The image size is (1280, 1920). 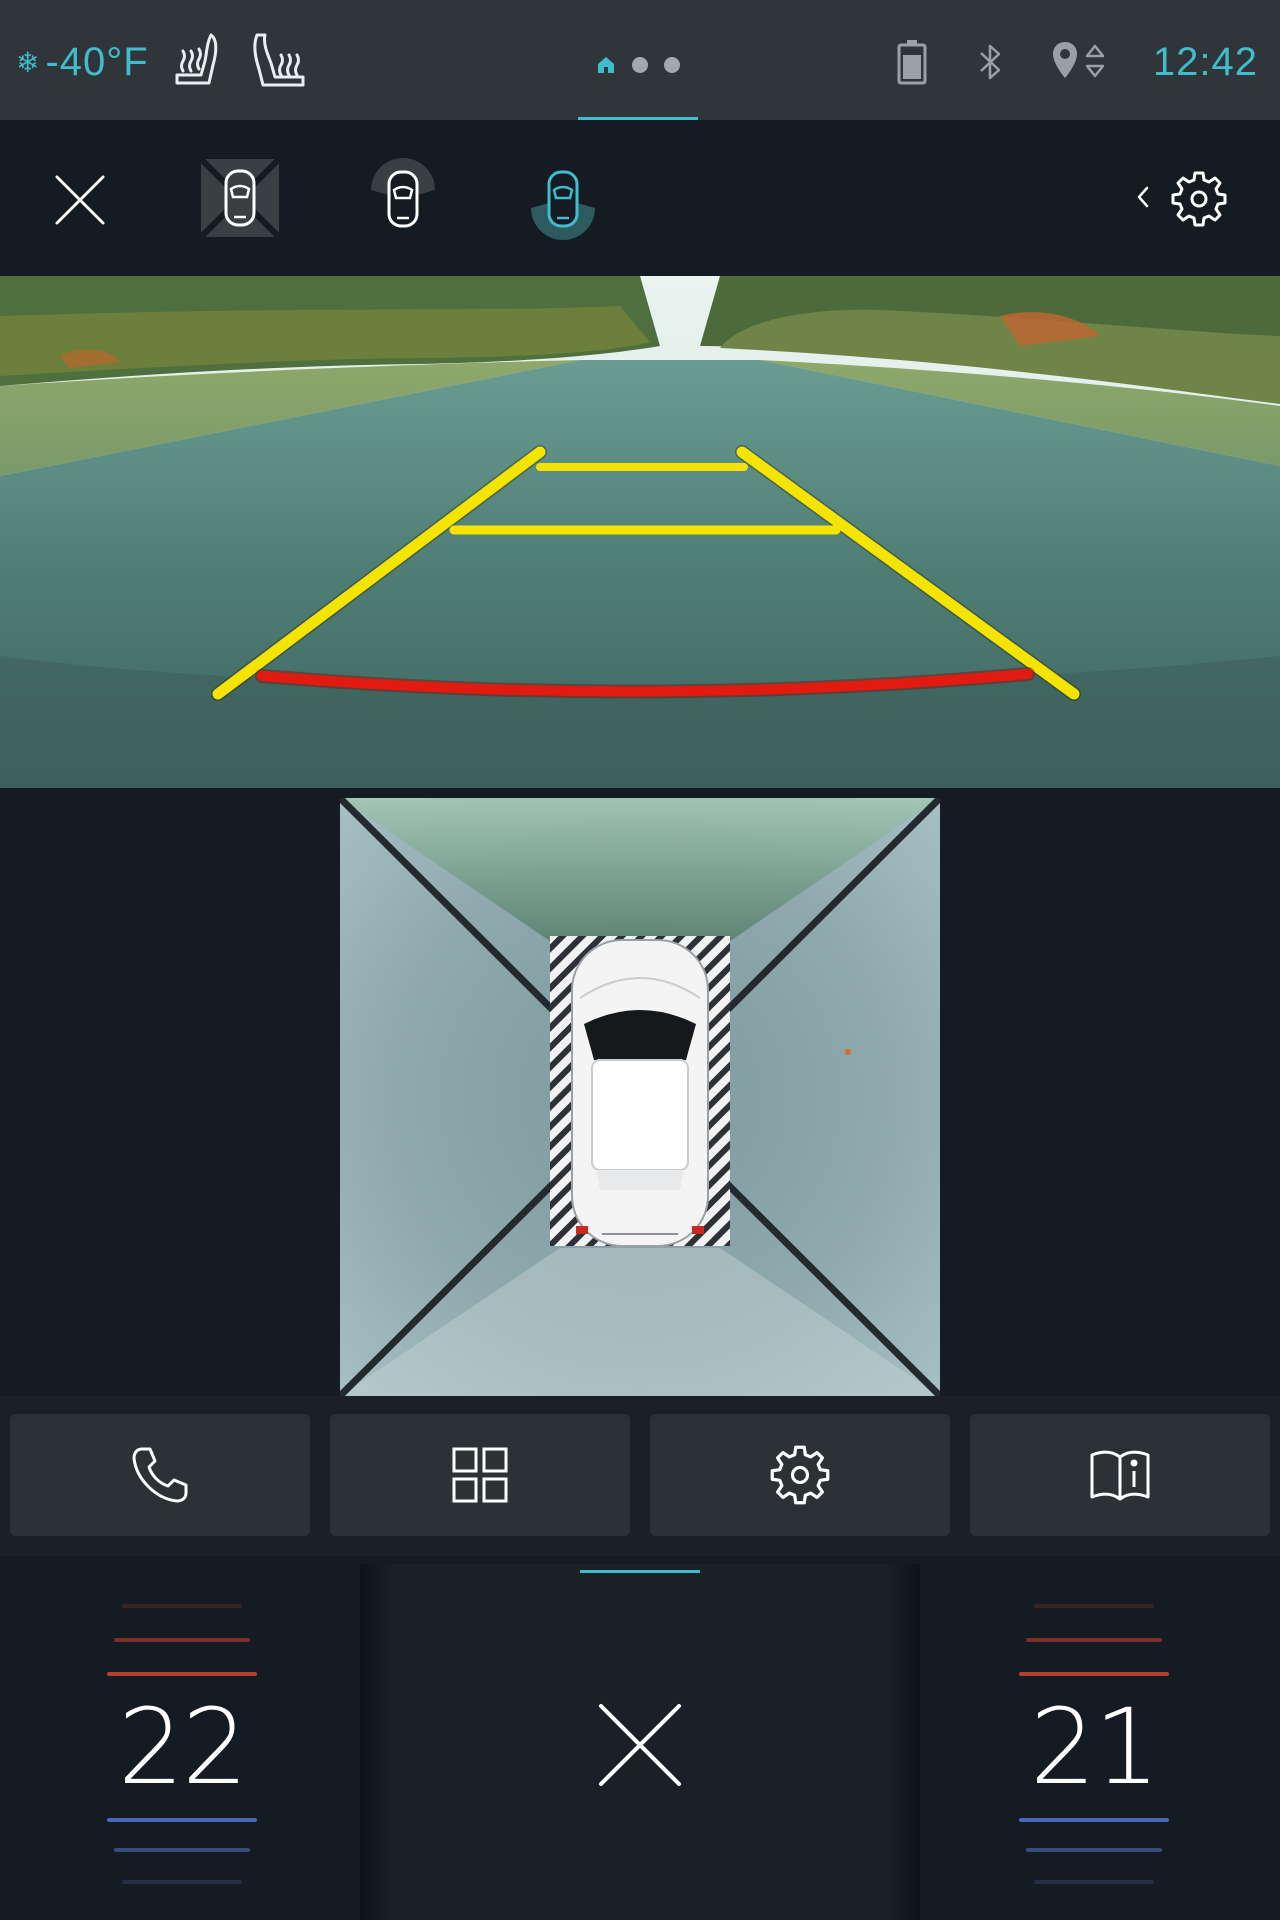 I want to click on status-bar: ❄ -40°F 12:42, so click(x=640, y=60).